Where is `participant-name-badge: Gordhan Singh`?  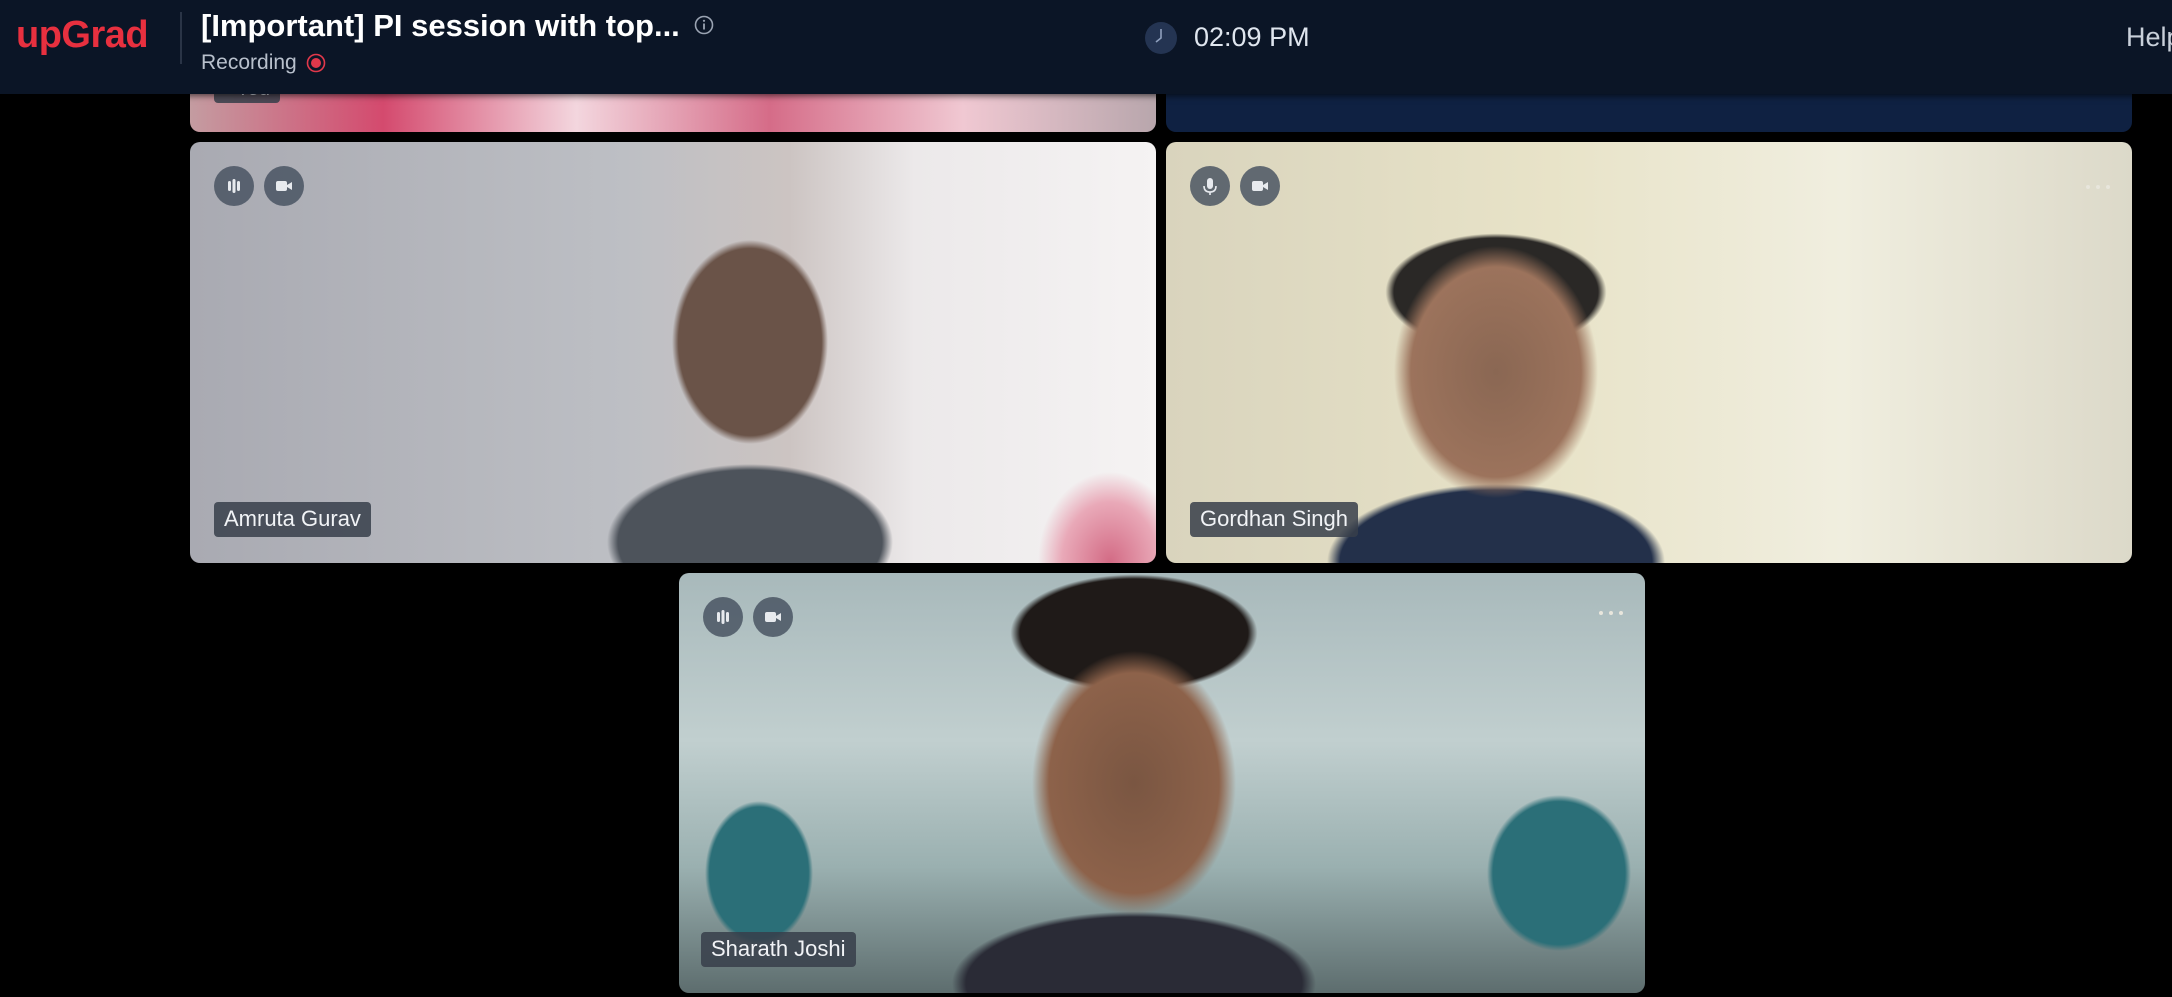
participant-name-badge: Gordhan Singh is located at coordinates (1274, 519).